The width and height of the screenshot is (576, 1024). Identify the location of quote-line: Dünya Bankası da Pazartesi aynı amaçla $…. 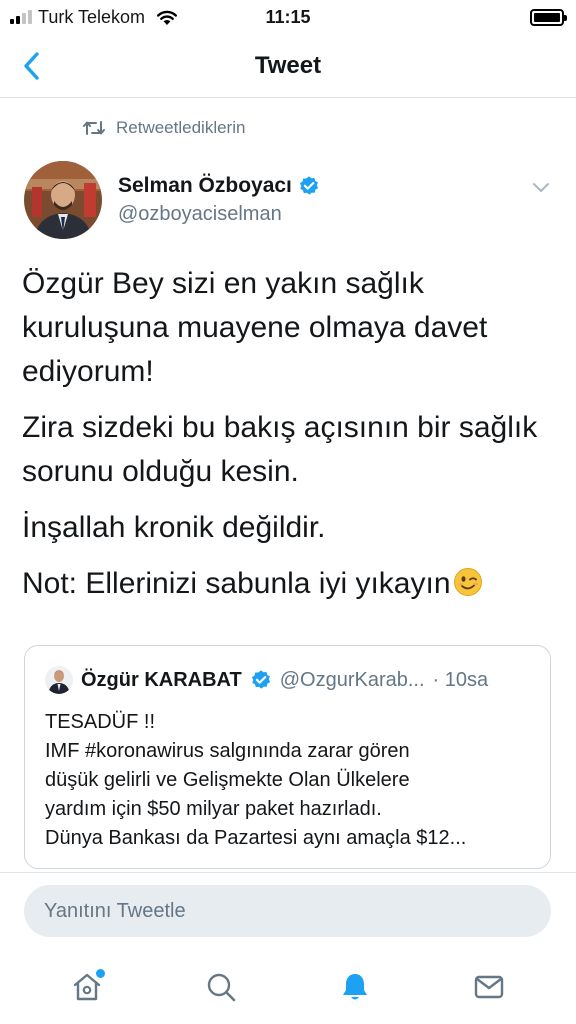
(256, 838).